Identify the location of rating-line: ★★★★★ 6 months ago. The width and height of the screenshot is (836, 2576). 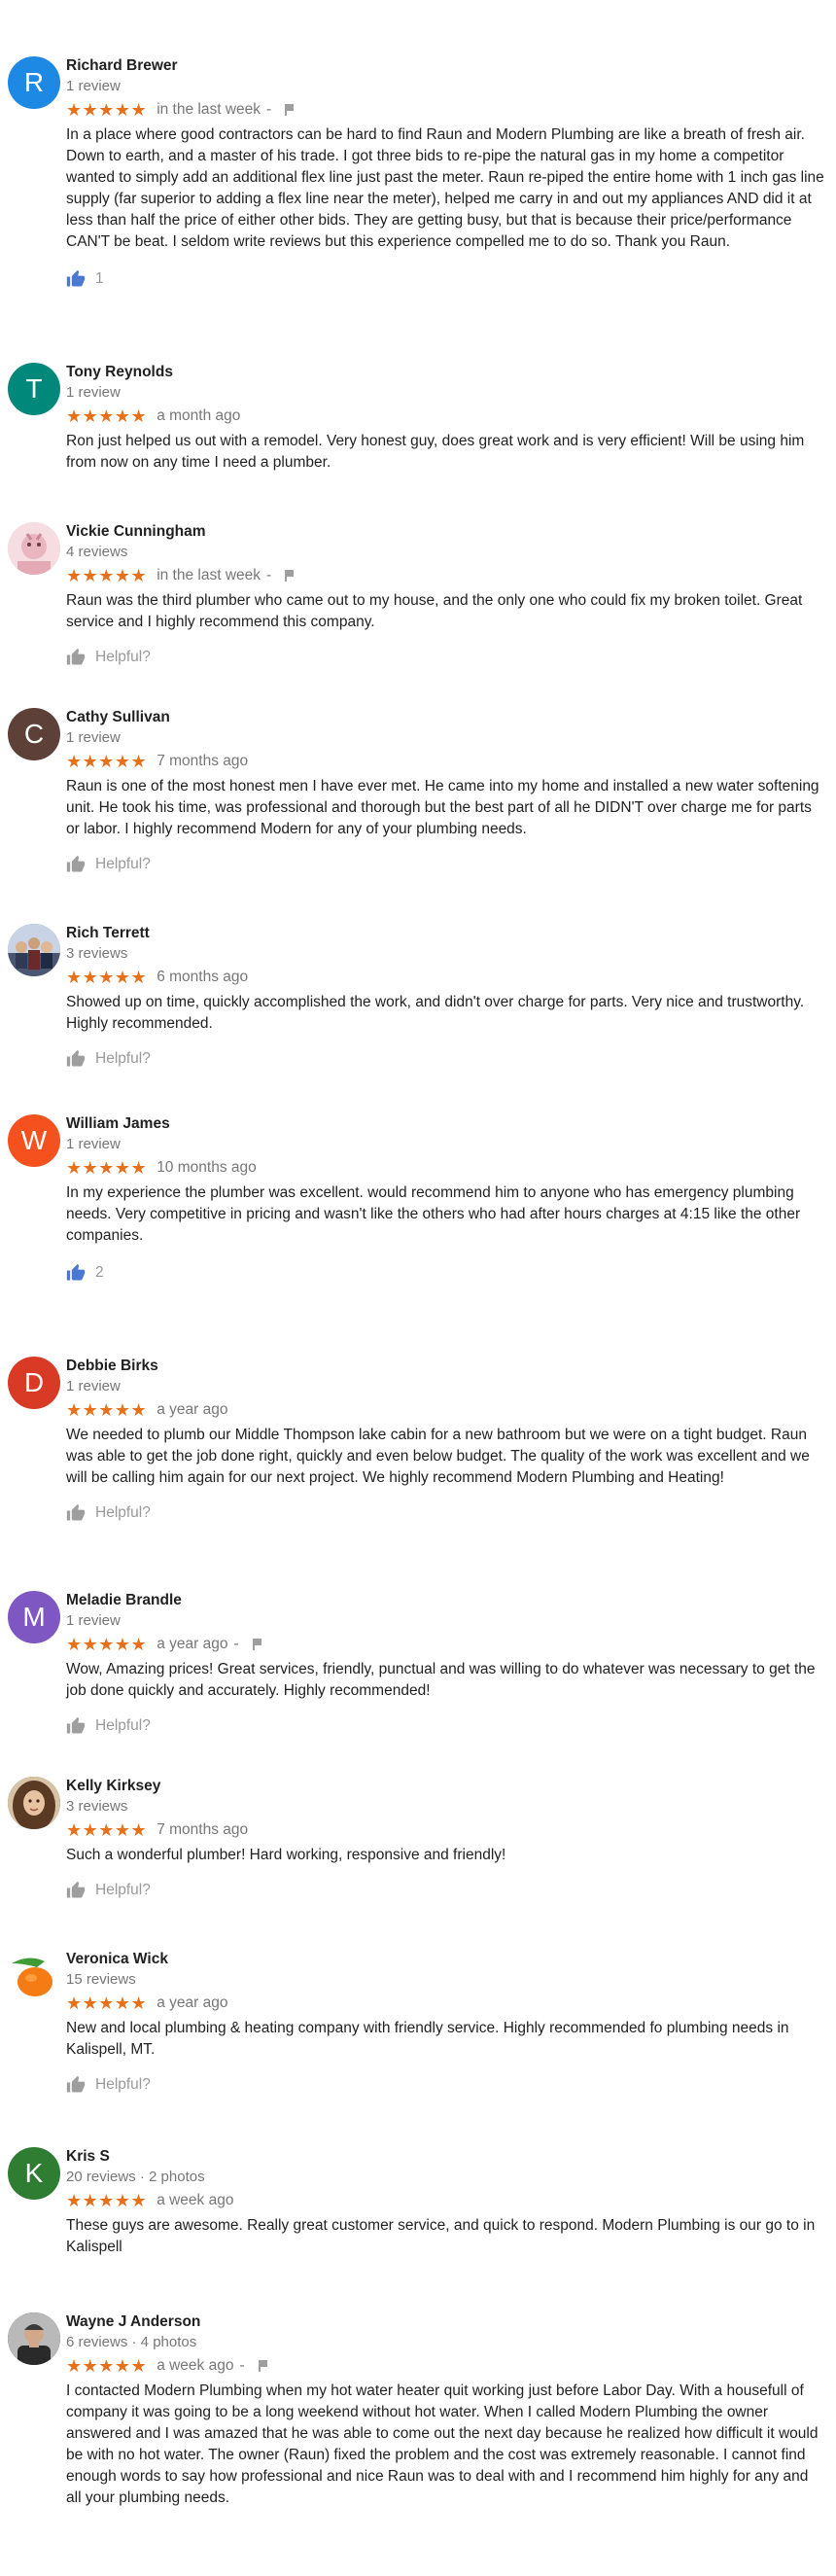
(445, 978).